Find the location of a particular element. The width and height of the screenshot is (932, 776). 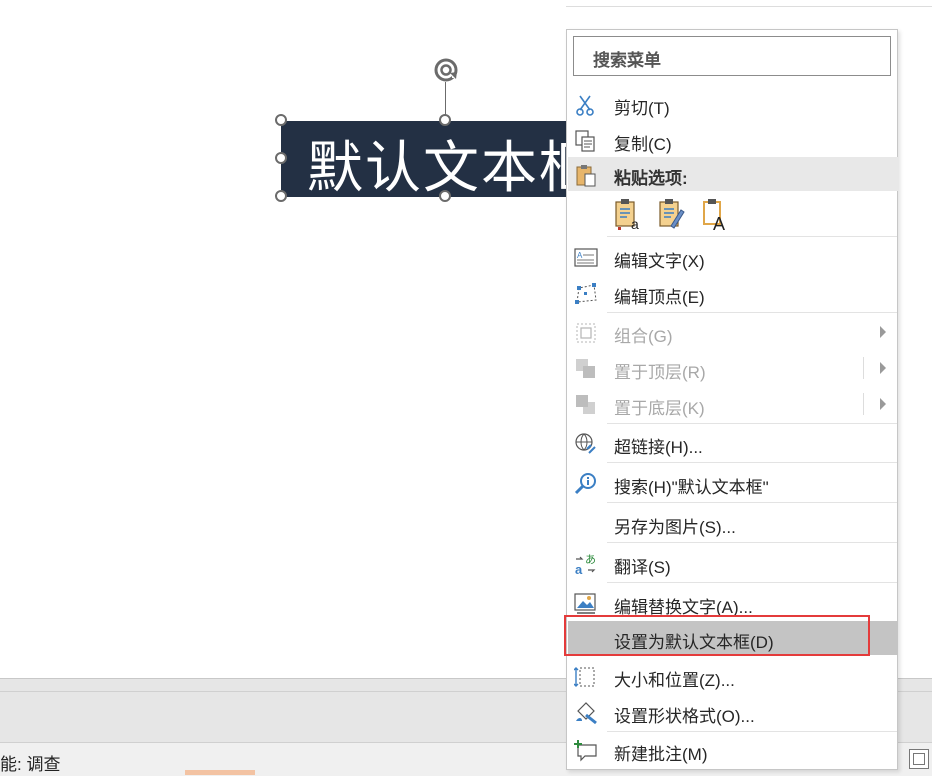

menu-item-label: 置于底层(K) is located at coordinates (659, 408).